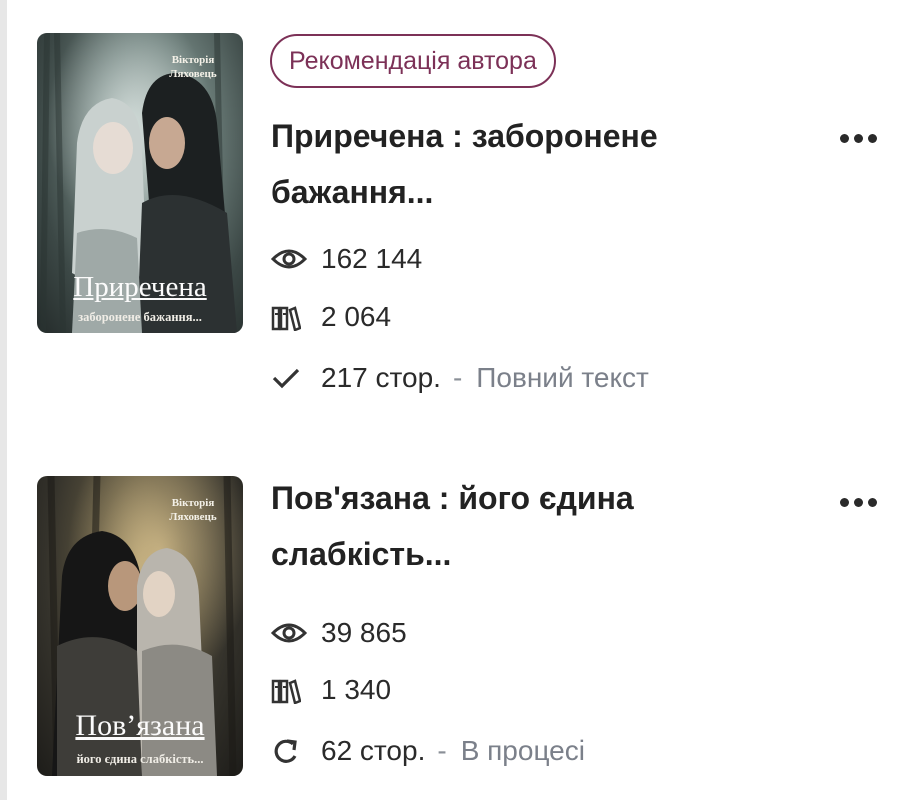  I want to click on library-stat: 2 064, so click(331, 317).